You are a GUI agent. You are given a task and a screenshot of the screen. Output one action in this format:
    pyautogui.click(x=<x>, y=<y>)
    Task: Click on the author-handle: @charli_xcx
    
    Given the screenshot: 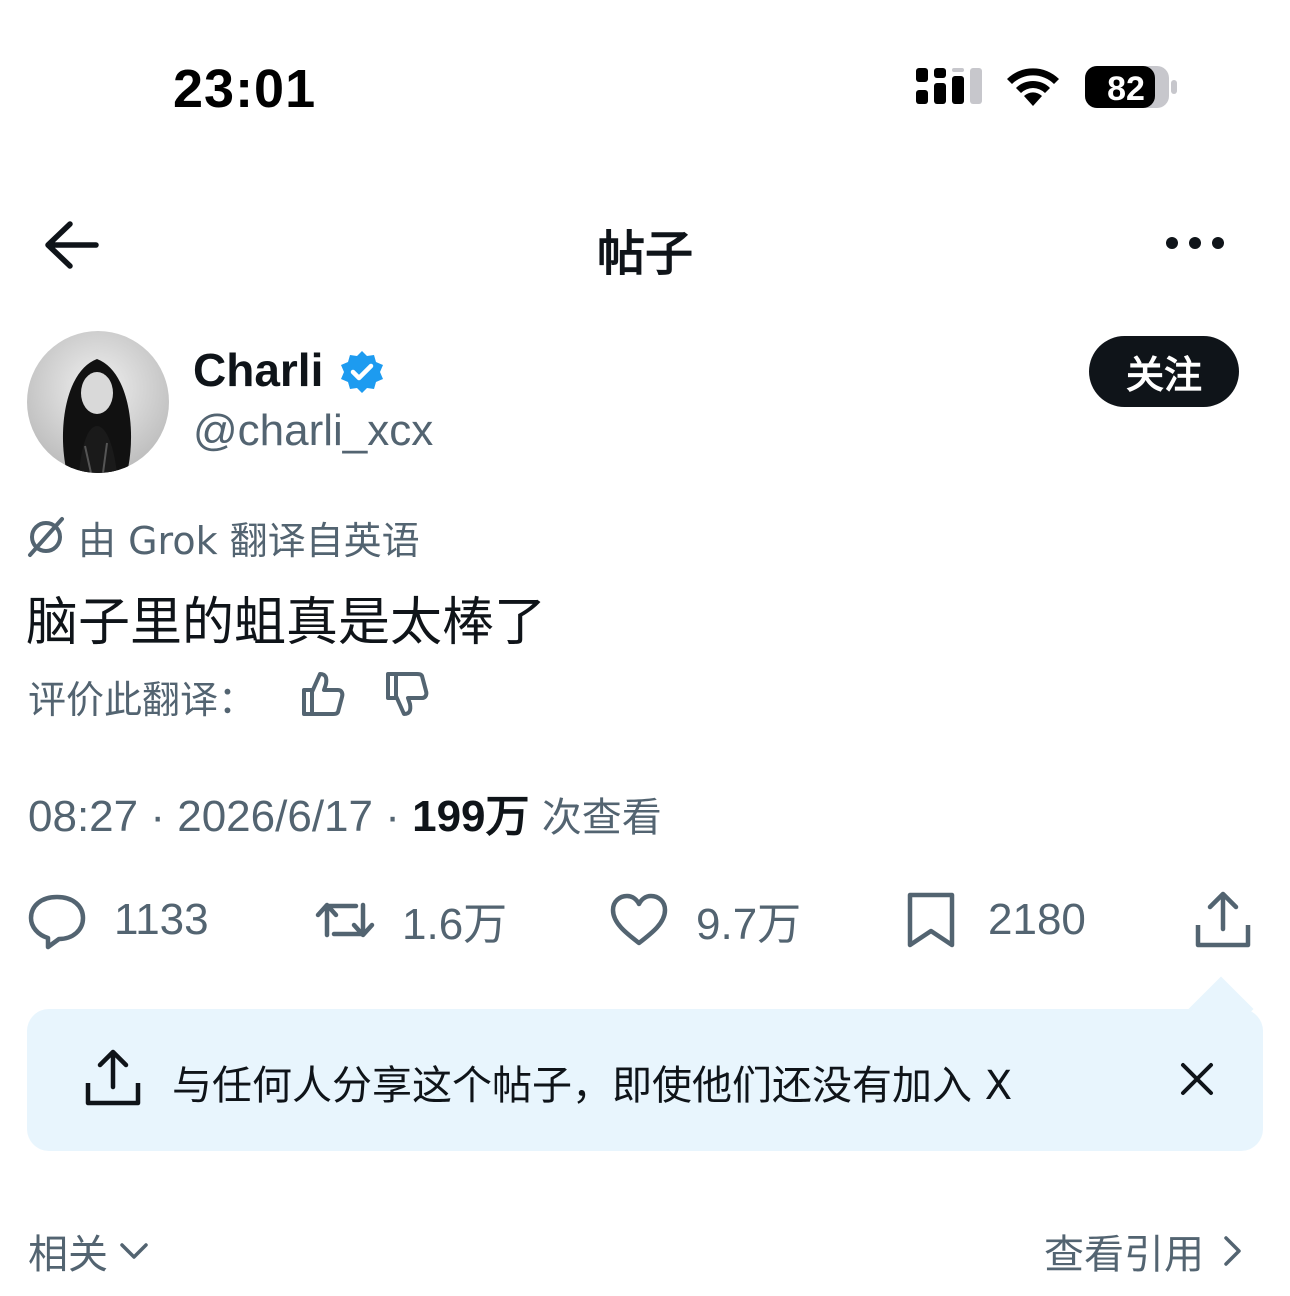 What is the action you would take?
    pyautogui.click(x=313, y=431)
    